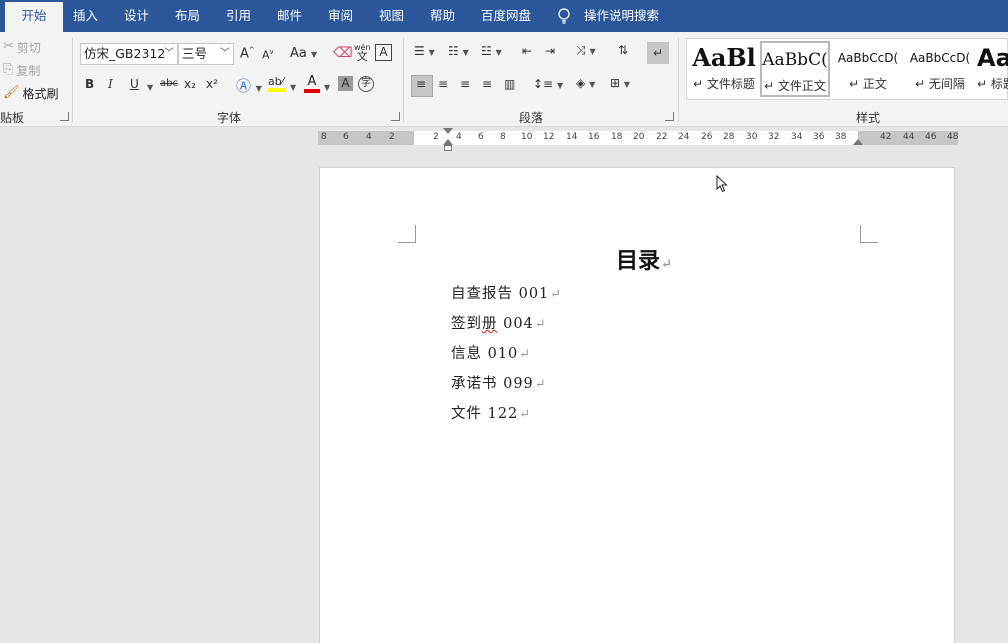 The image size is (1008, 643). Describe the element at coordinates (289, 16) in the screenshot. I see `tab-mailings: 邮件` at that location.